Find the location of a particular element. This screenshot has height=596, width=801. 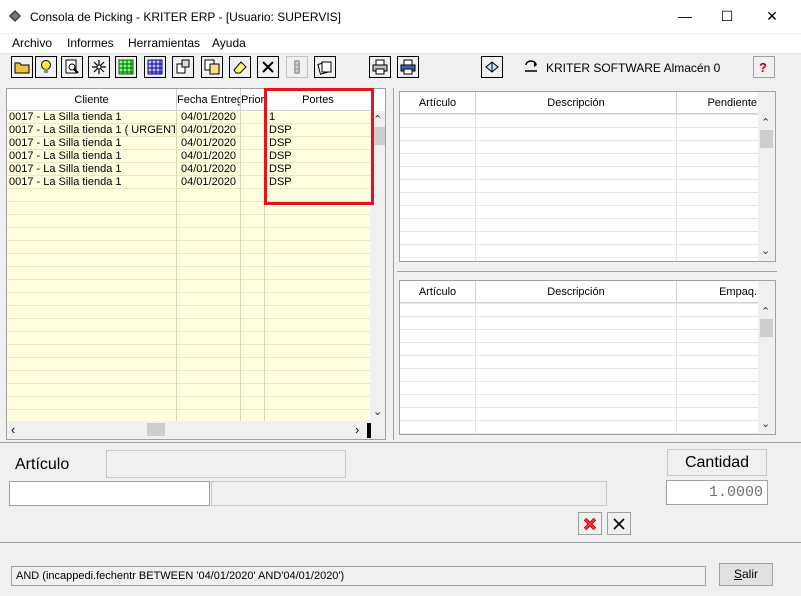

red-x-icon is located at coordinates (590, 523).